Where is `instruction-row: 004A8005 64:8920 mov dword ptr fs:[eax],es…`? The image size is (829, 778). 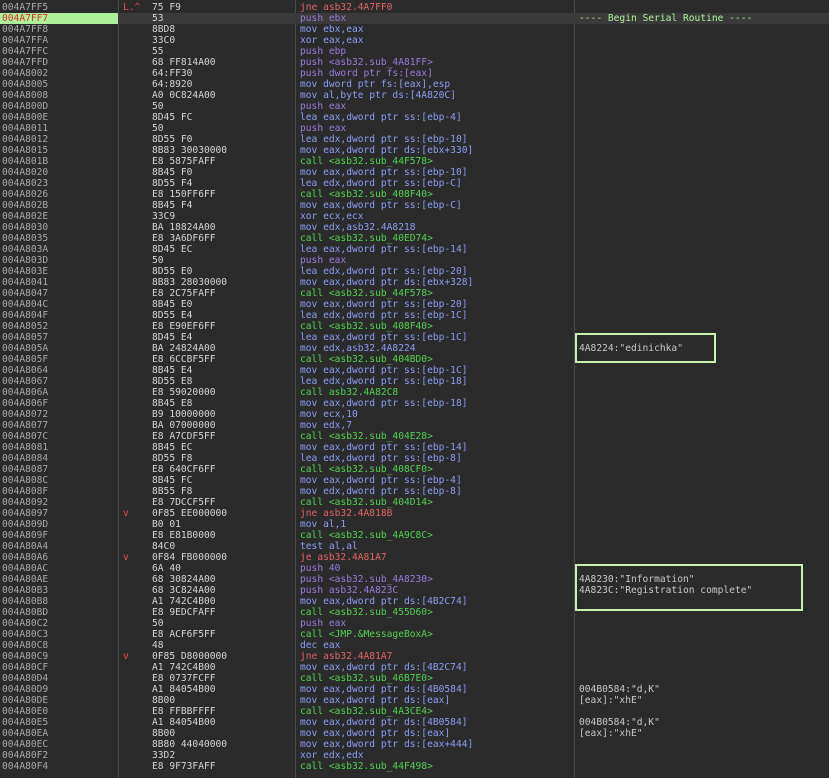 instruction-row: 004A8005 64:8920 mov dword ptr fs:[eax],es… is located at coordinates (414, 84).